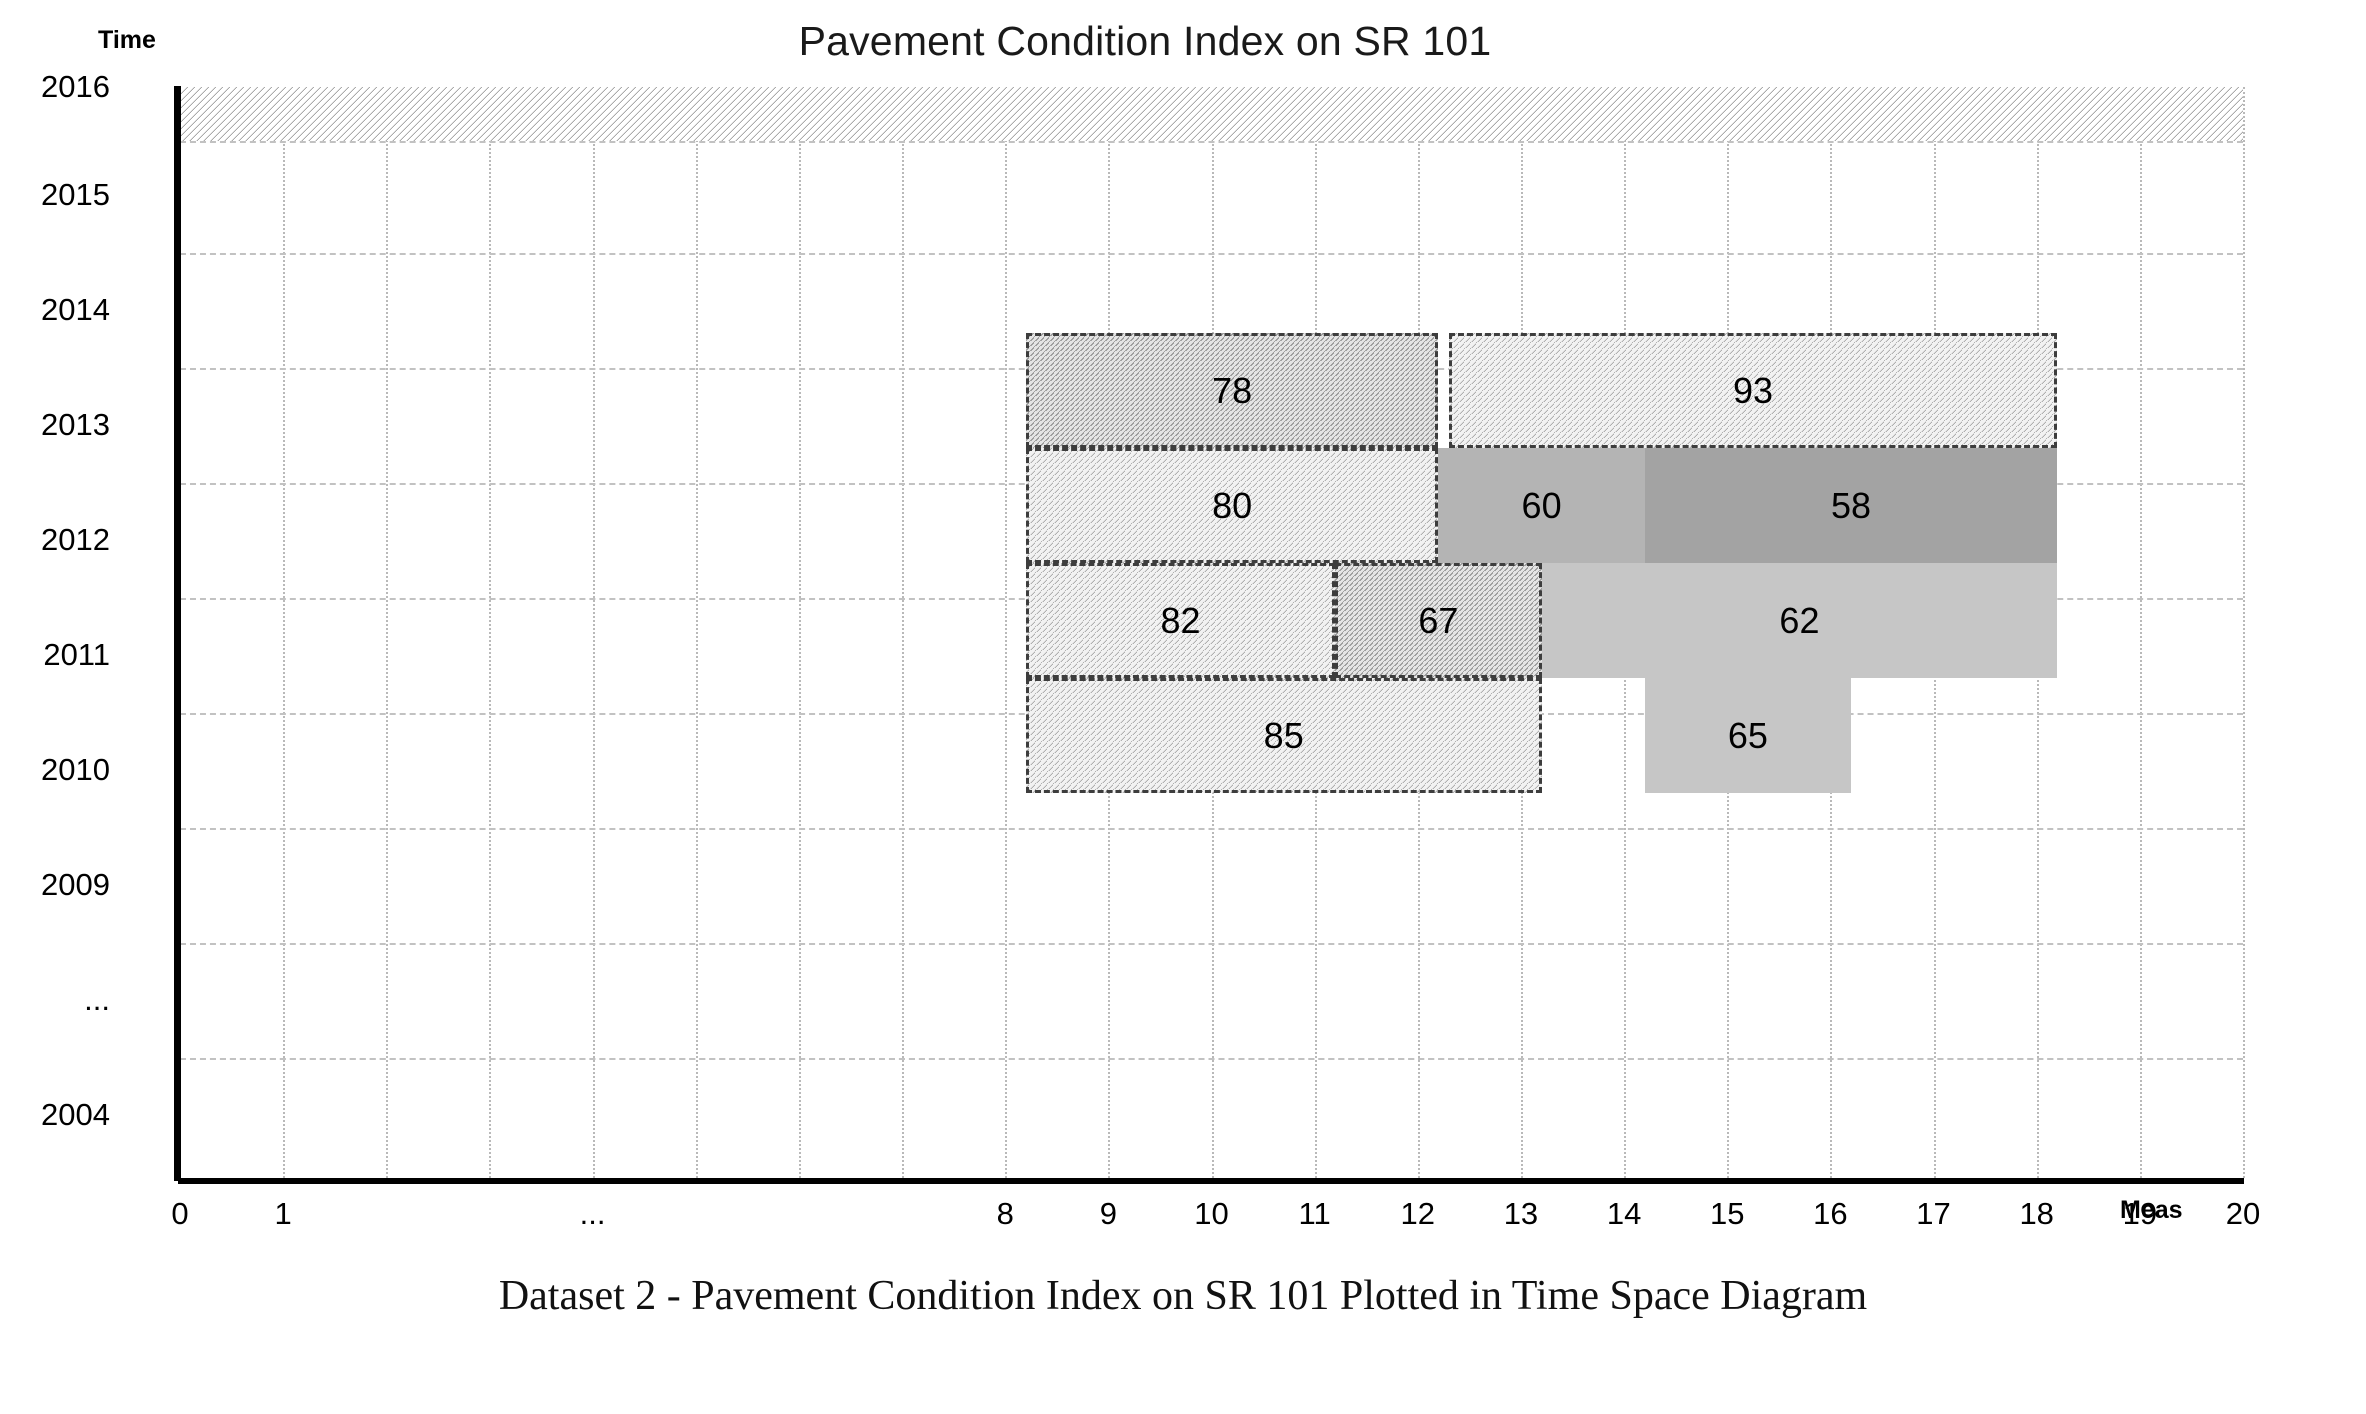 The height and width of the screenshot is (1414, 2366). What do you see at coordinates (75, 309) in the screenshot?
I see `y-tick-label: 2014` at bounding box center [75, 309].